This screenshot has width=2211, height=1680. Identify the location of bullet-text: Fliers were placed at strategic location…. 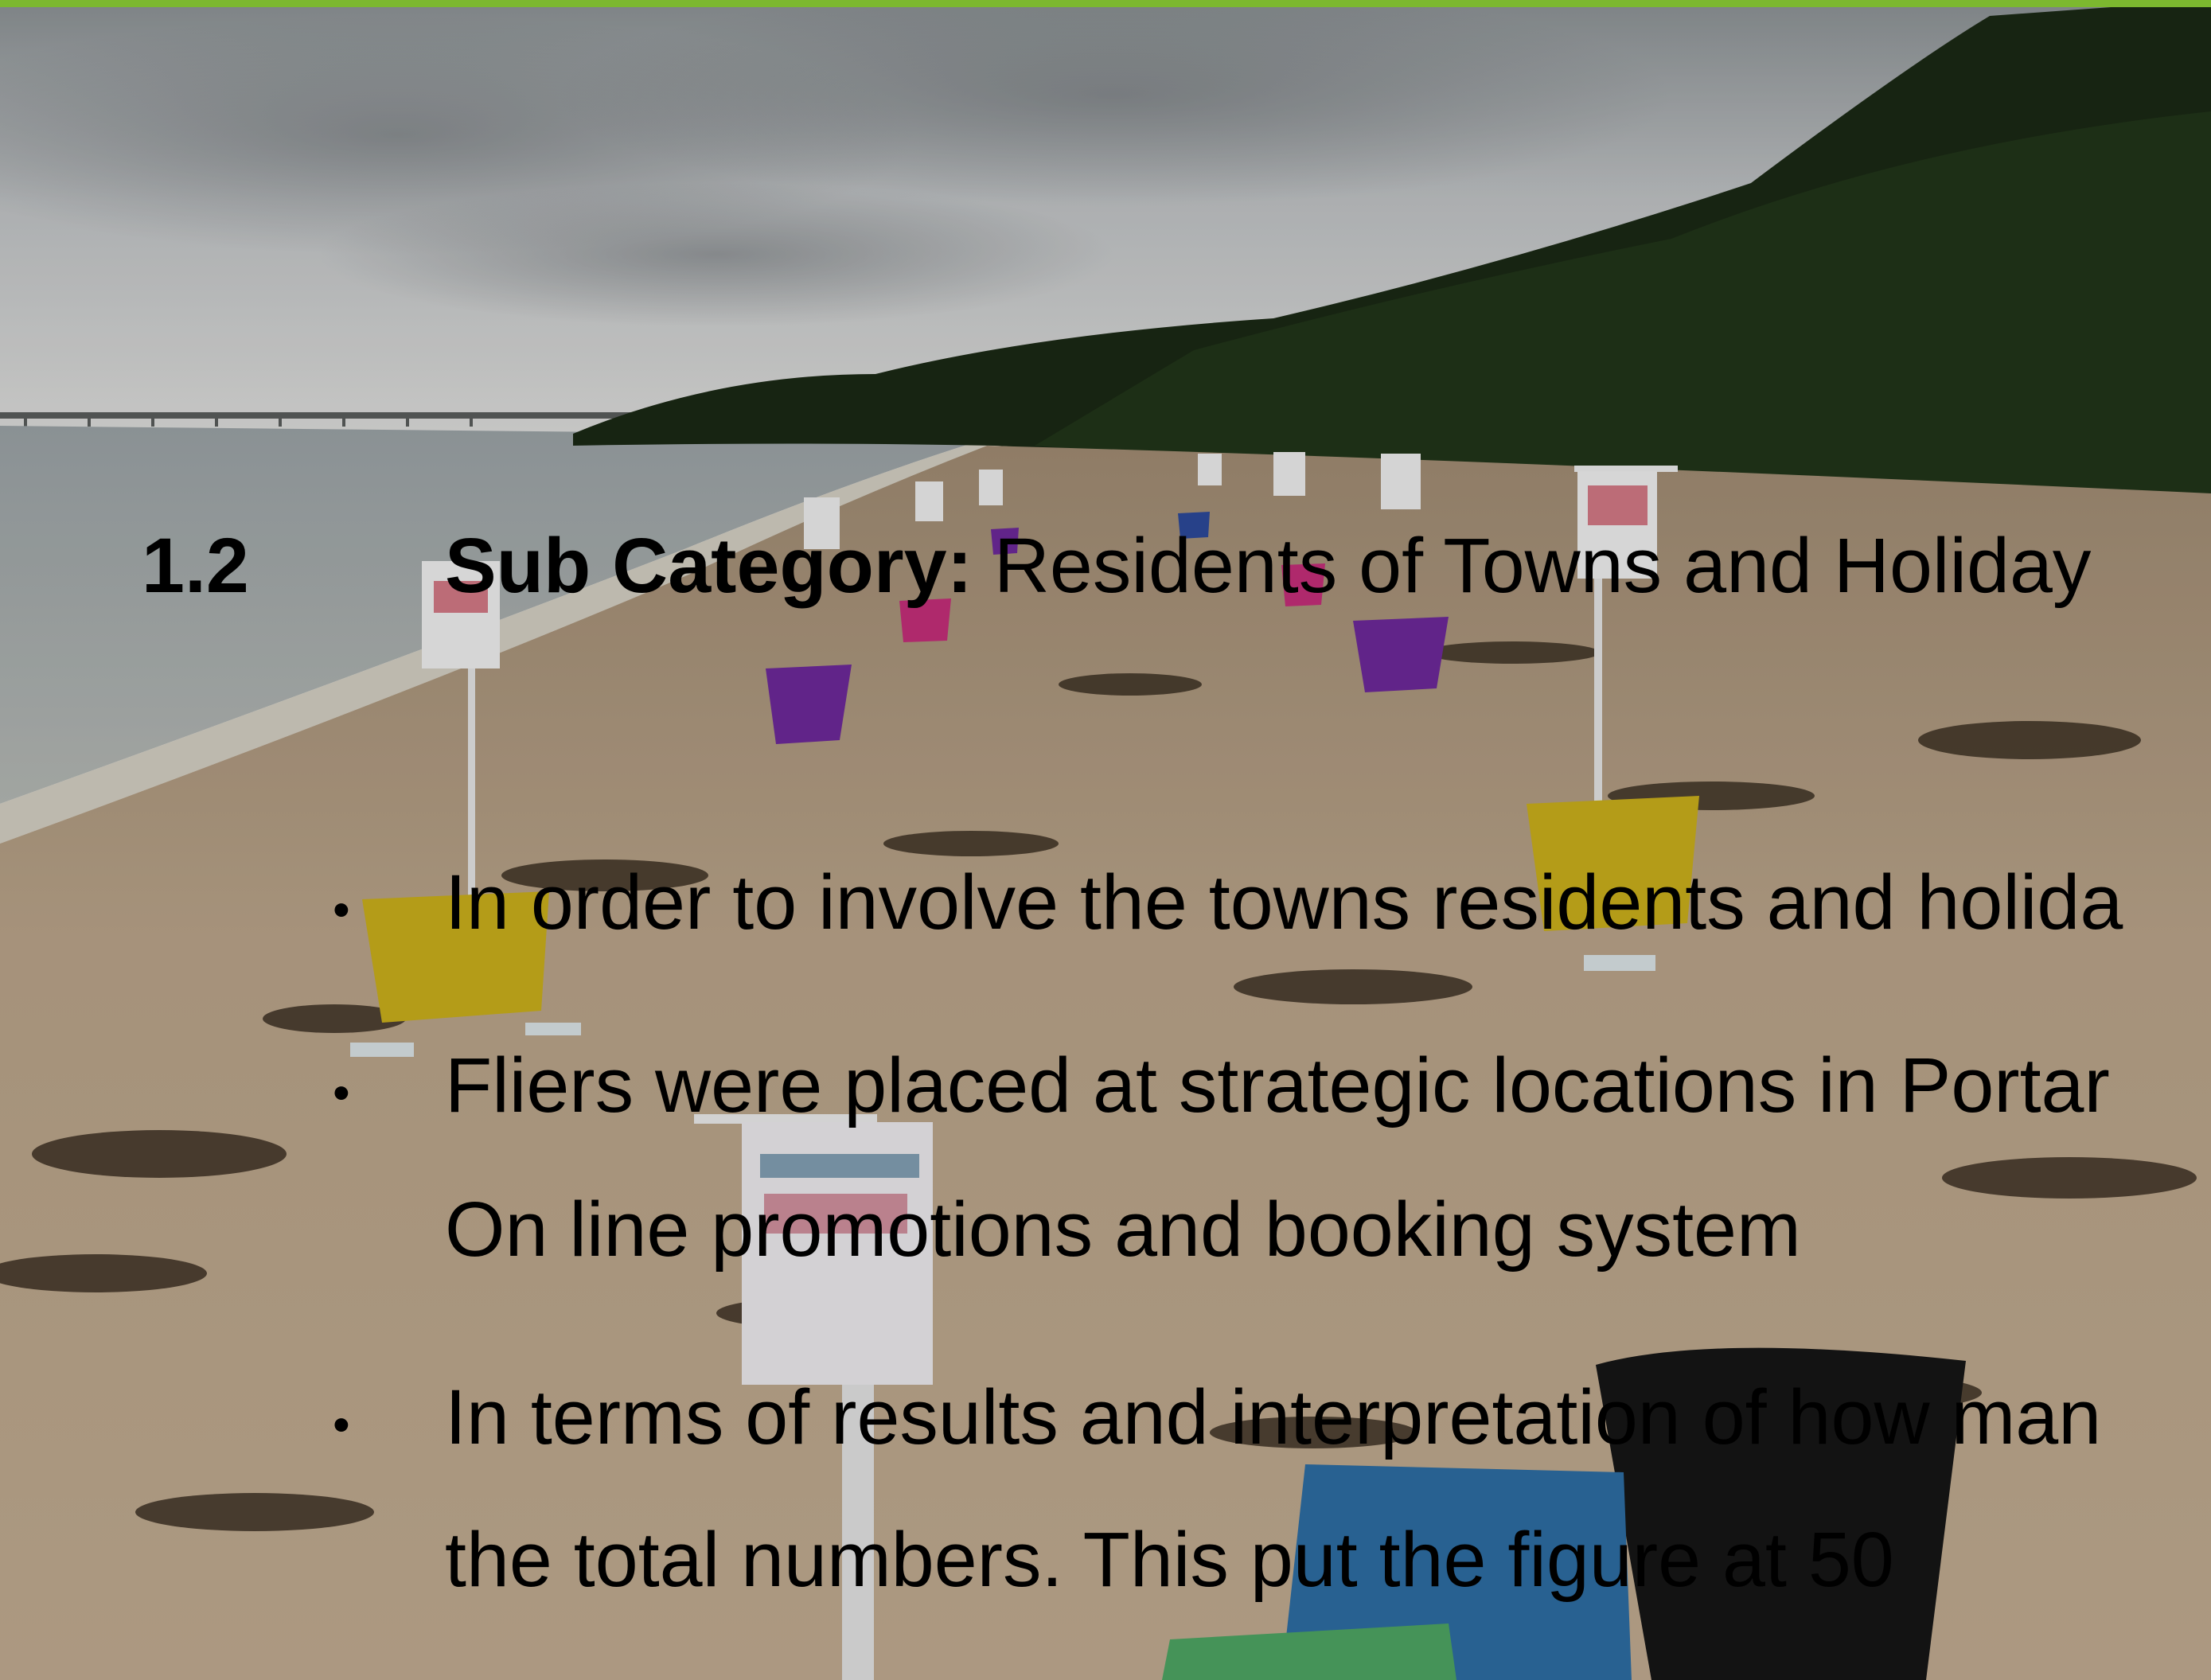
(1277, 1085).